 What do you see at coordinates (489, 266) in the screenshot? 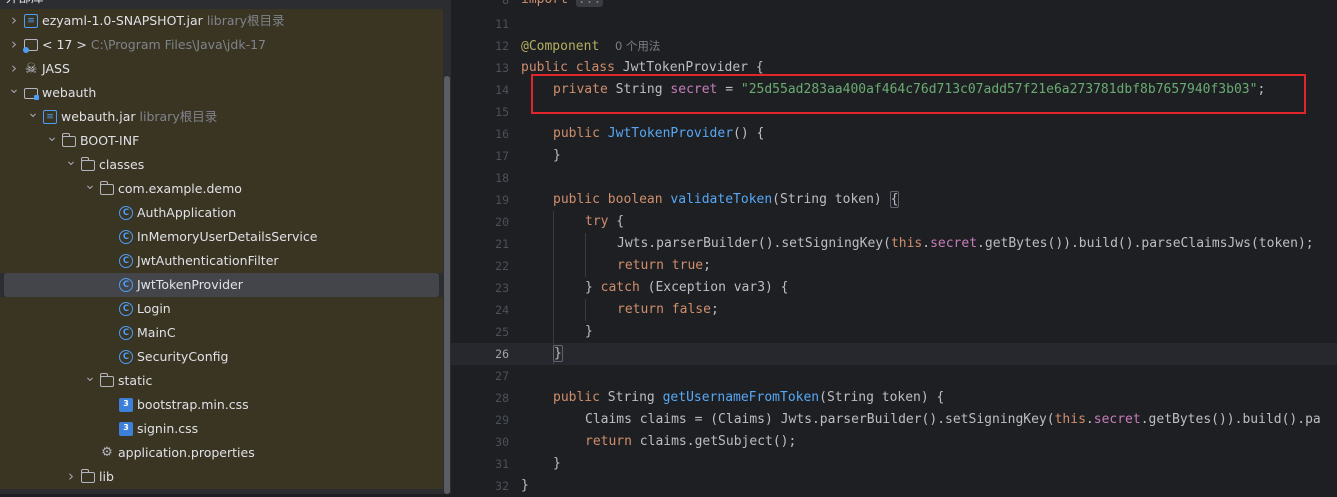
I see `line-number: 22` at bounding box center [489, 266].